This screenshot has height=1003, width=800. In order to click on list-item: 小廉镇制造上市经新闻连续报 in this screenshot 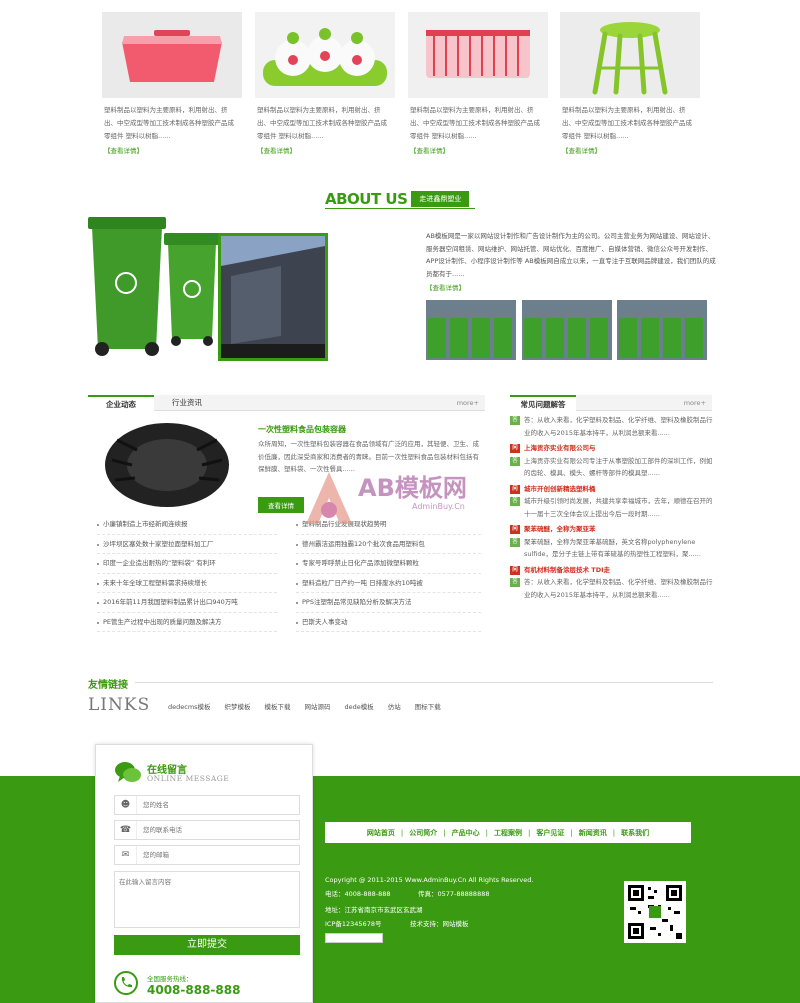, I will do `click(187, 525)`.